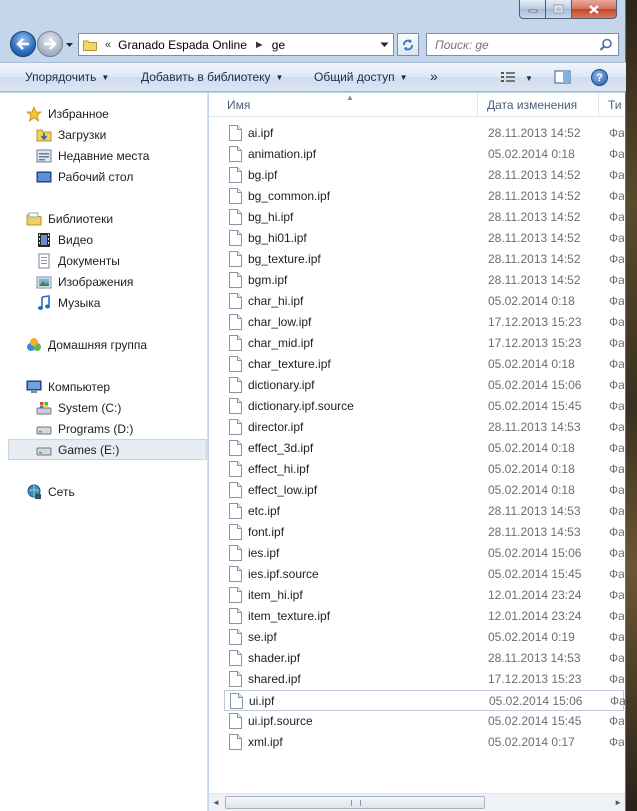 This screenshot has height=811, width=637. What do you see at coordinates (424, 637) in the screenshot?
I see `file-row: se.ipf 05.02.2014 0:19 Фа` at bounding box center [424, 637].